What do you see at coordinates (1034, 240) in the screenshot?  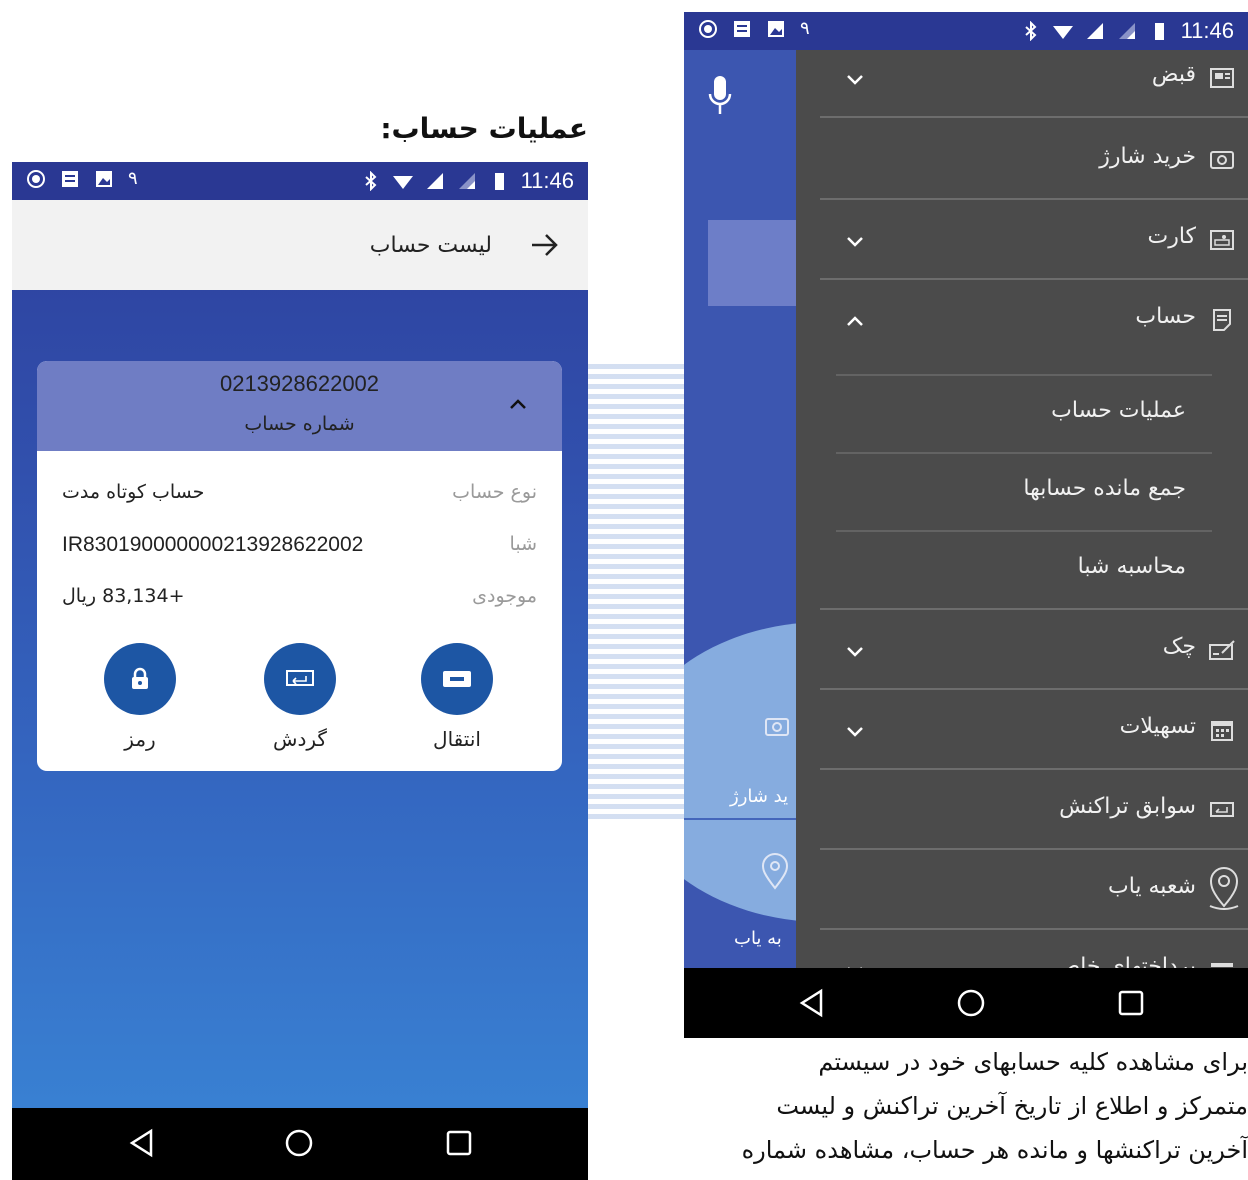 I see `drawer-item-card: کارت` at bounding box center [1034, 240].